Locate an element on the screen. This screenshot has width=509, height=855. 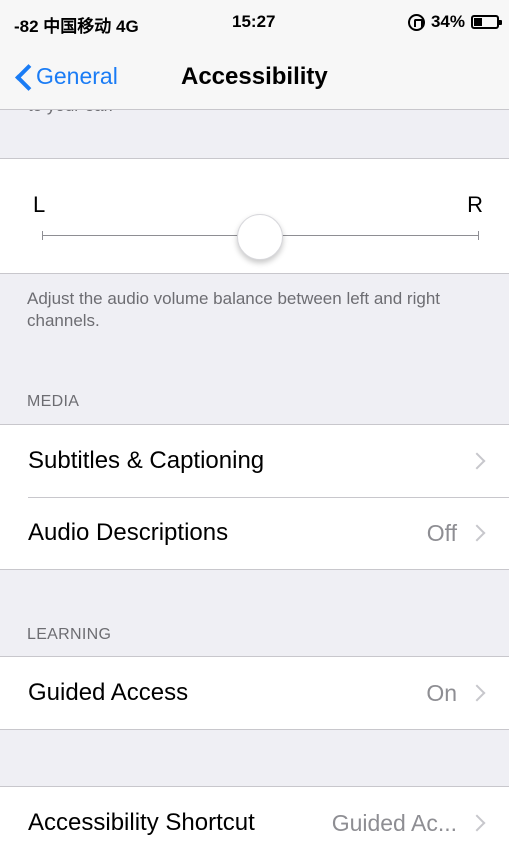
guided-access-row: Guided Access On is located at coordinates (254, 693).